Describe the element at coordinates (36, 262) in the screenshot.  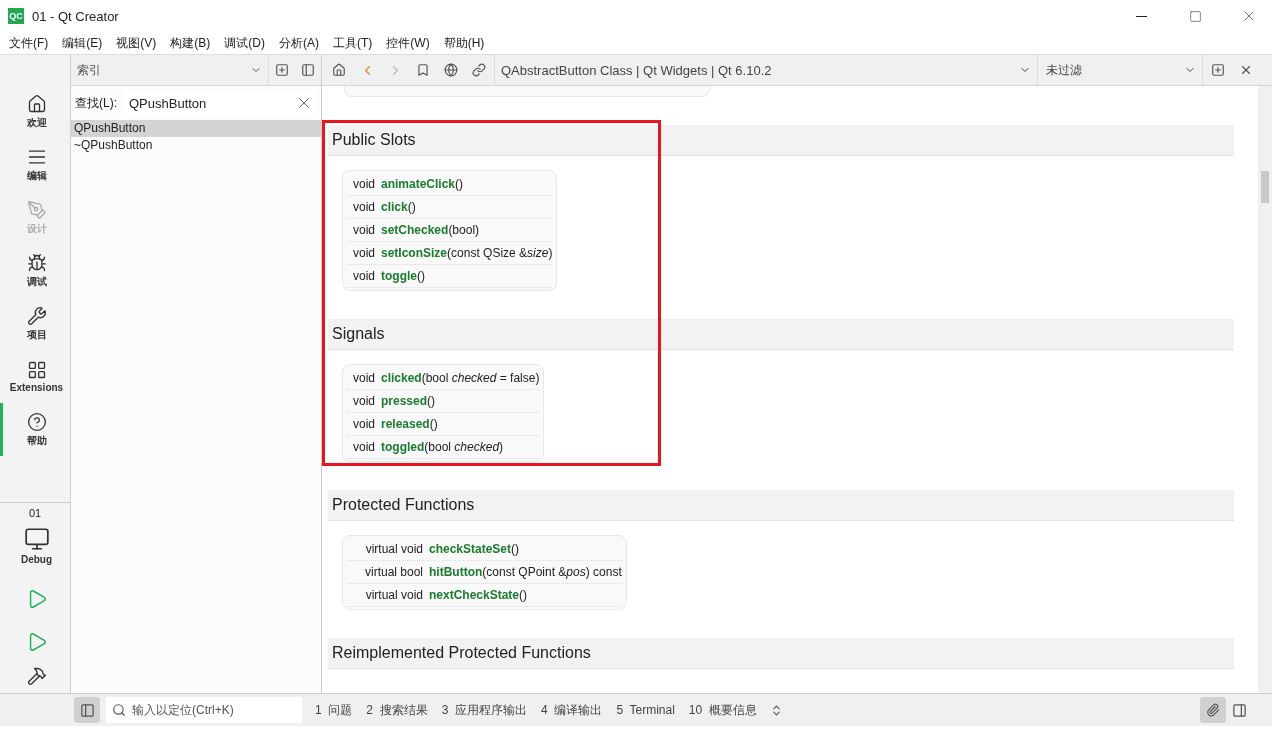
I see `bug-icon` at that location.